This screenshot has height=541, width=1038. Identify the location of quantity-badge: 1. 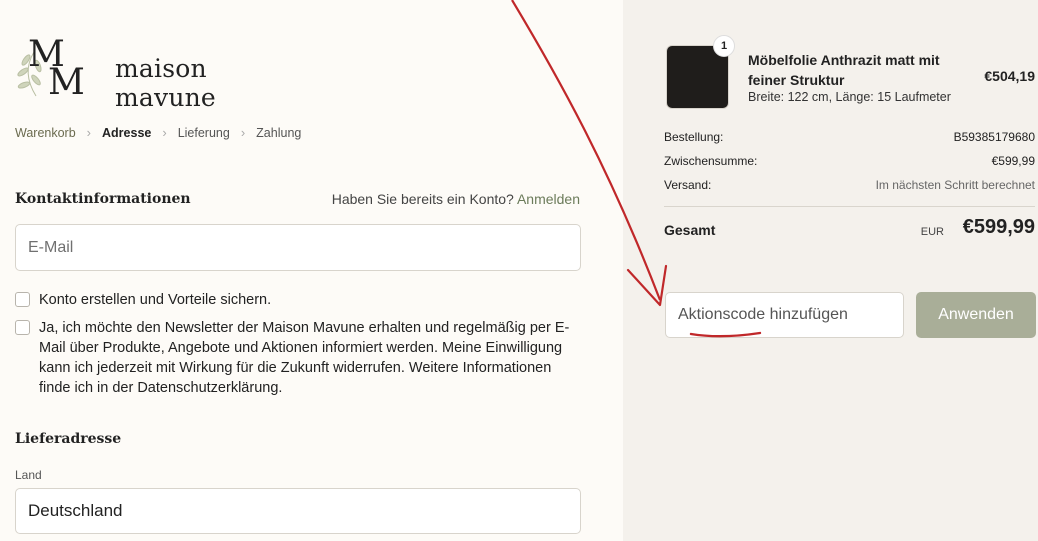
(724, 46).